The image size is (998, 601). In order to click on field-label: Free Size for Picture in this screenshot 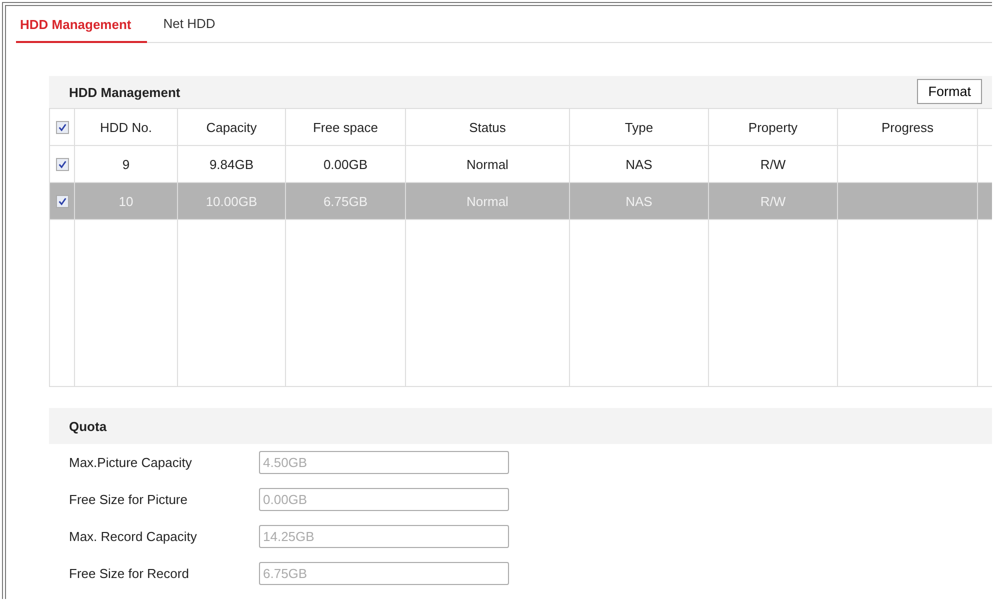, I will do `click(128, 499)`.